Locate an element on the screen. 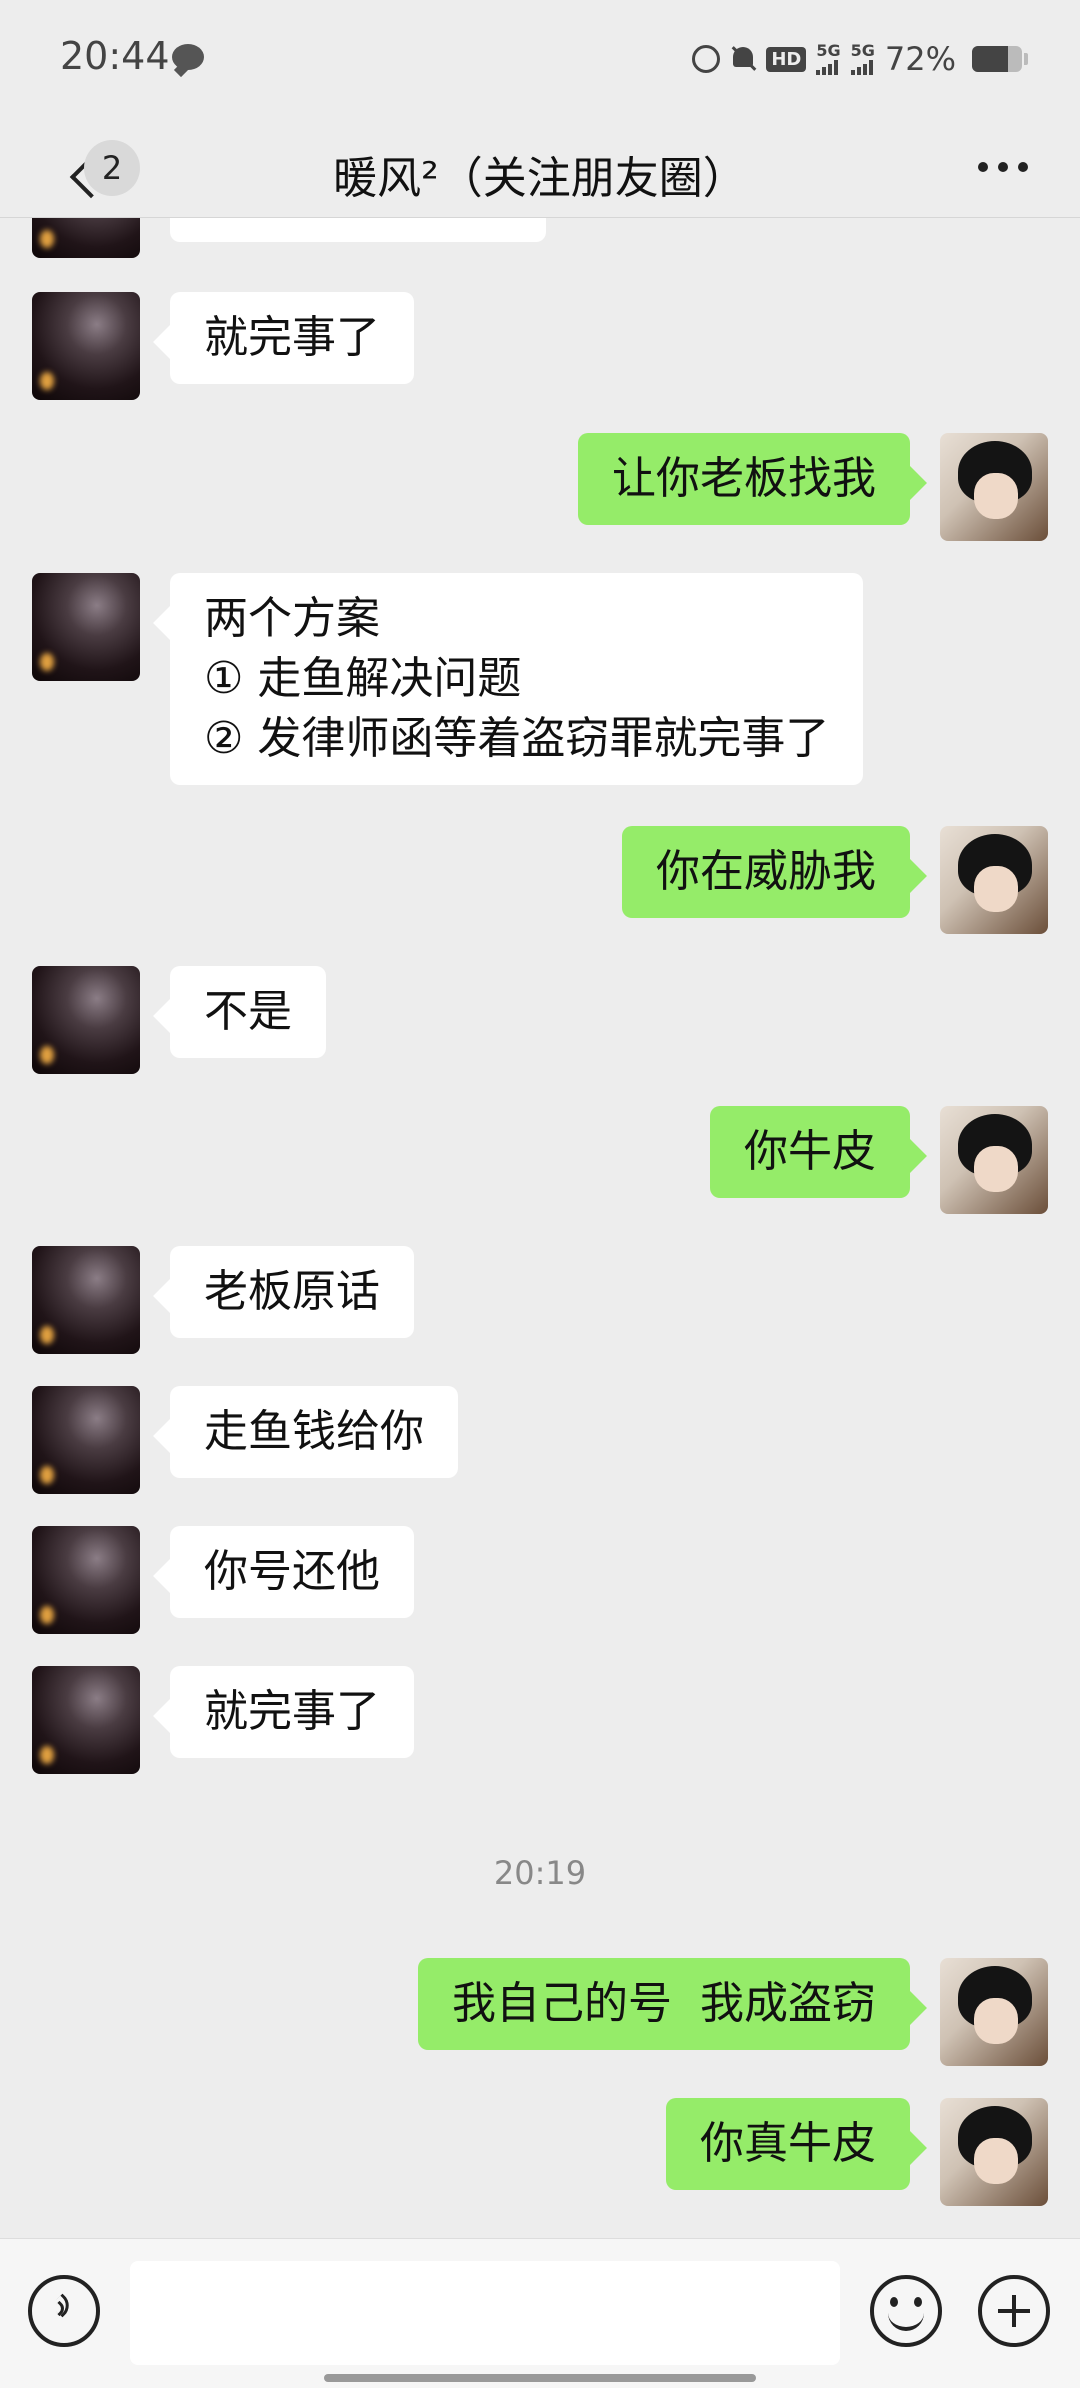  message-received: 以正资给你加点 is located at coordinates (540, 249).